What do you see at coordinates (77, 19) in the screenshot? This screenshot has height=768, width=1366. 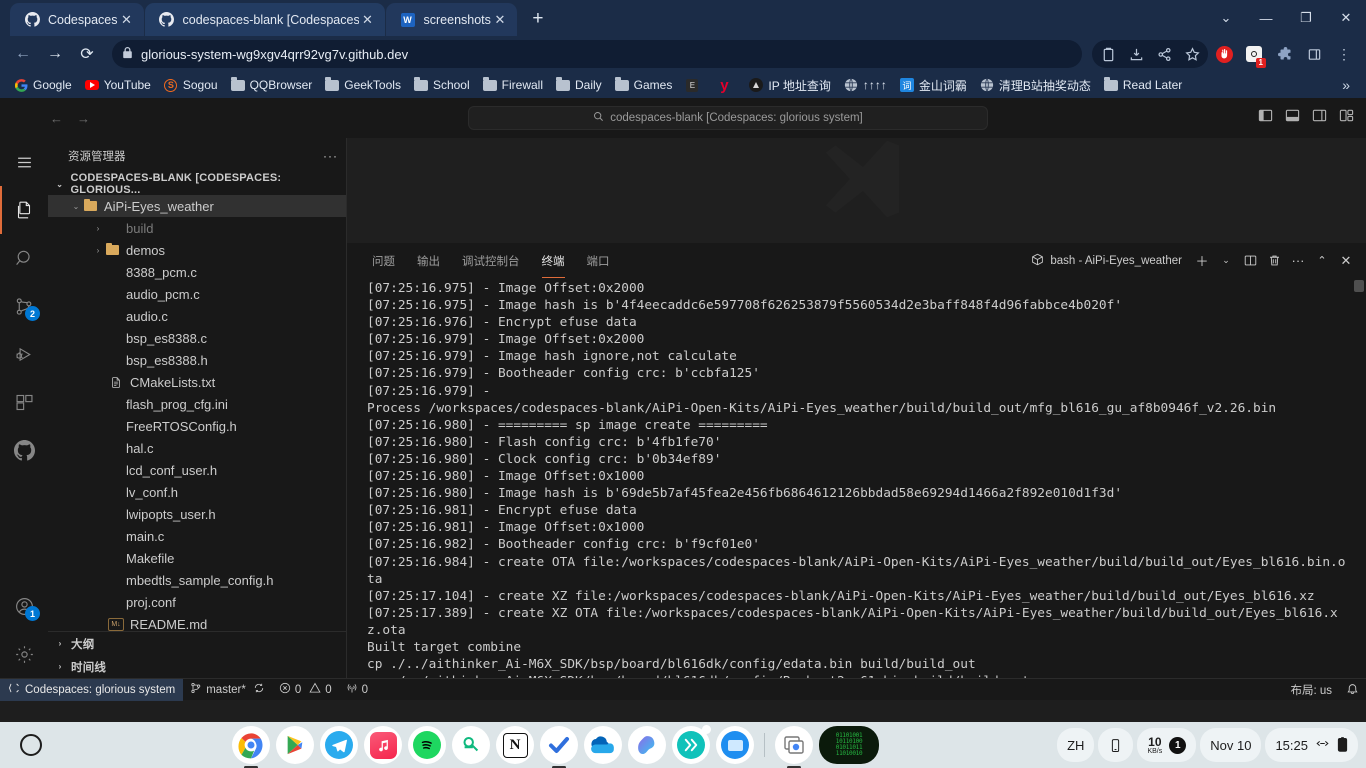 I see `browser-tab-codespaces: Codespaces ✕` at bounding box center [77, 19].